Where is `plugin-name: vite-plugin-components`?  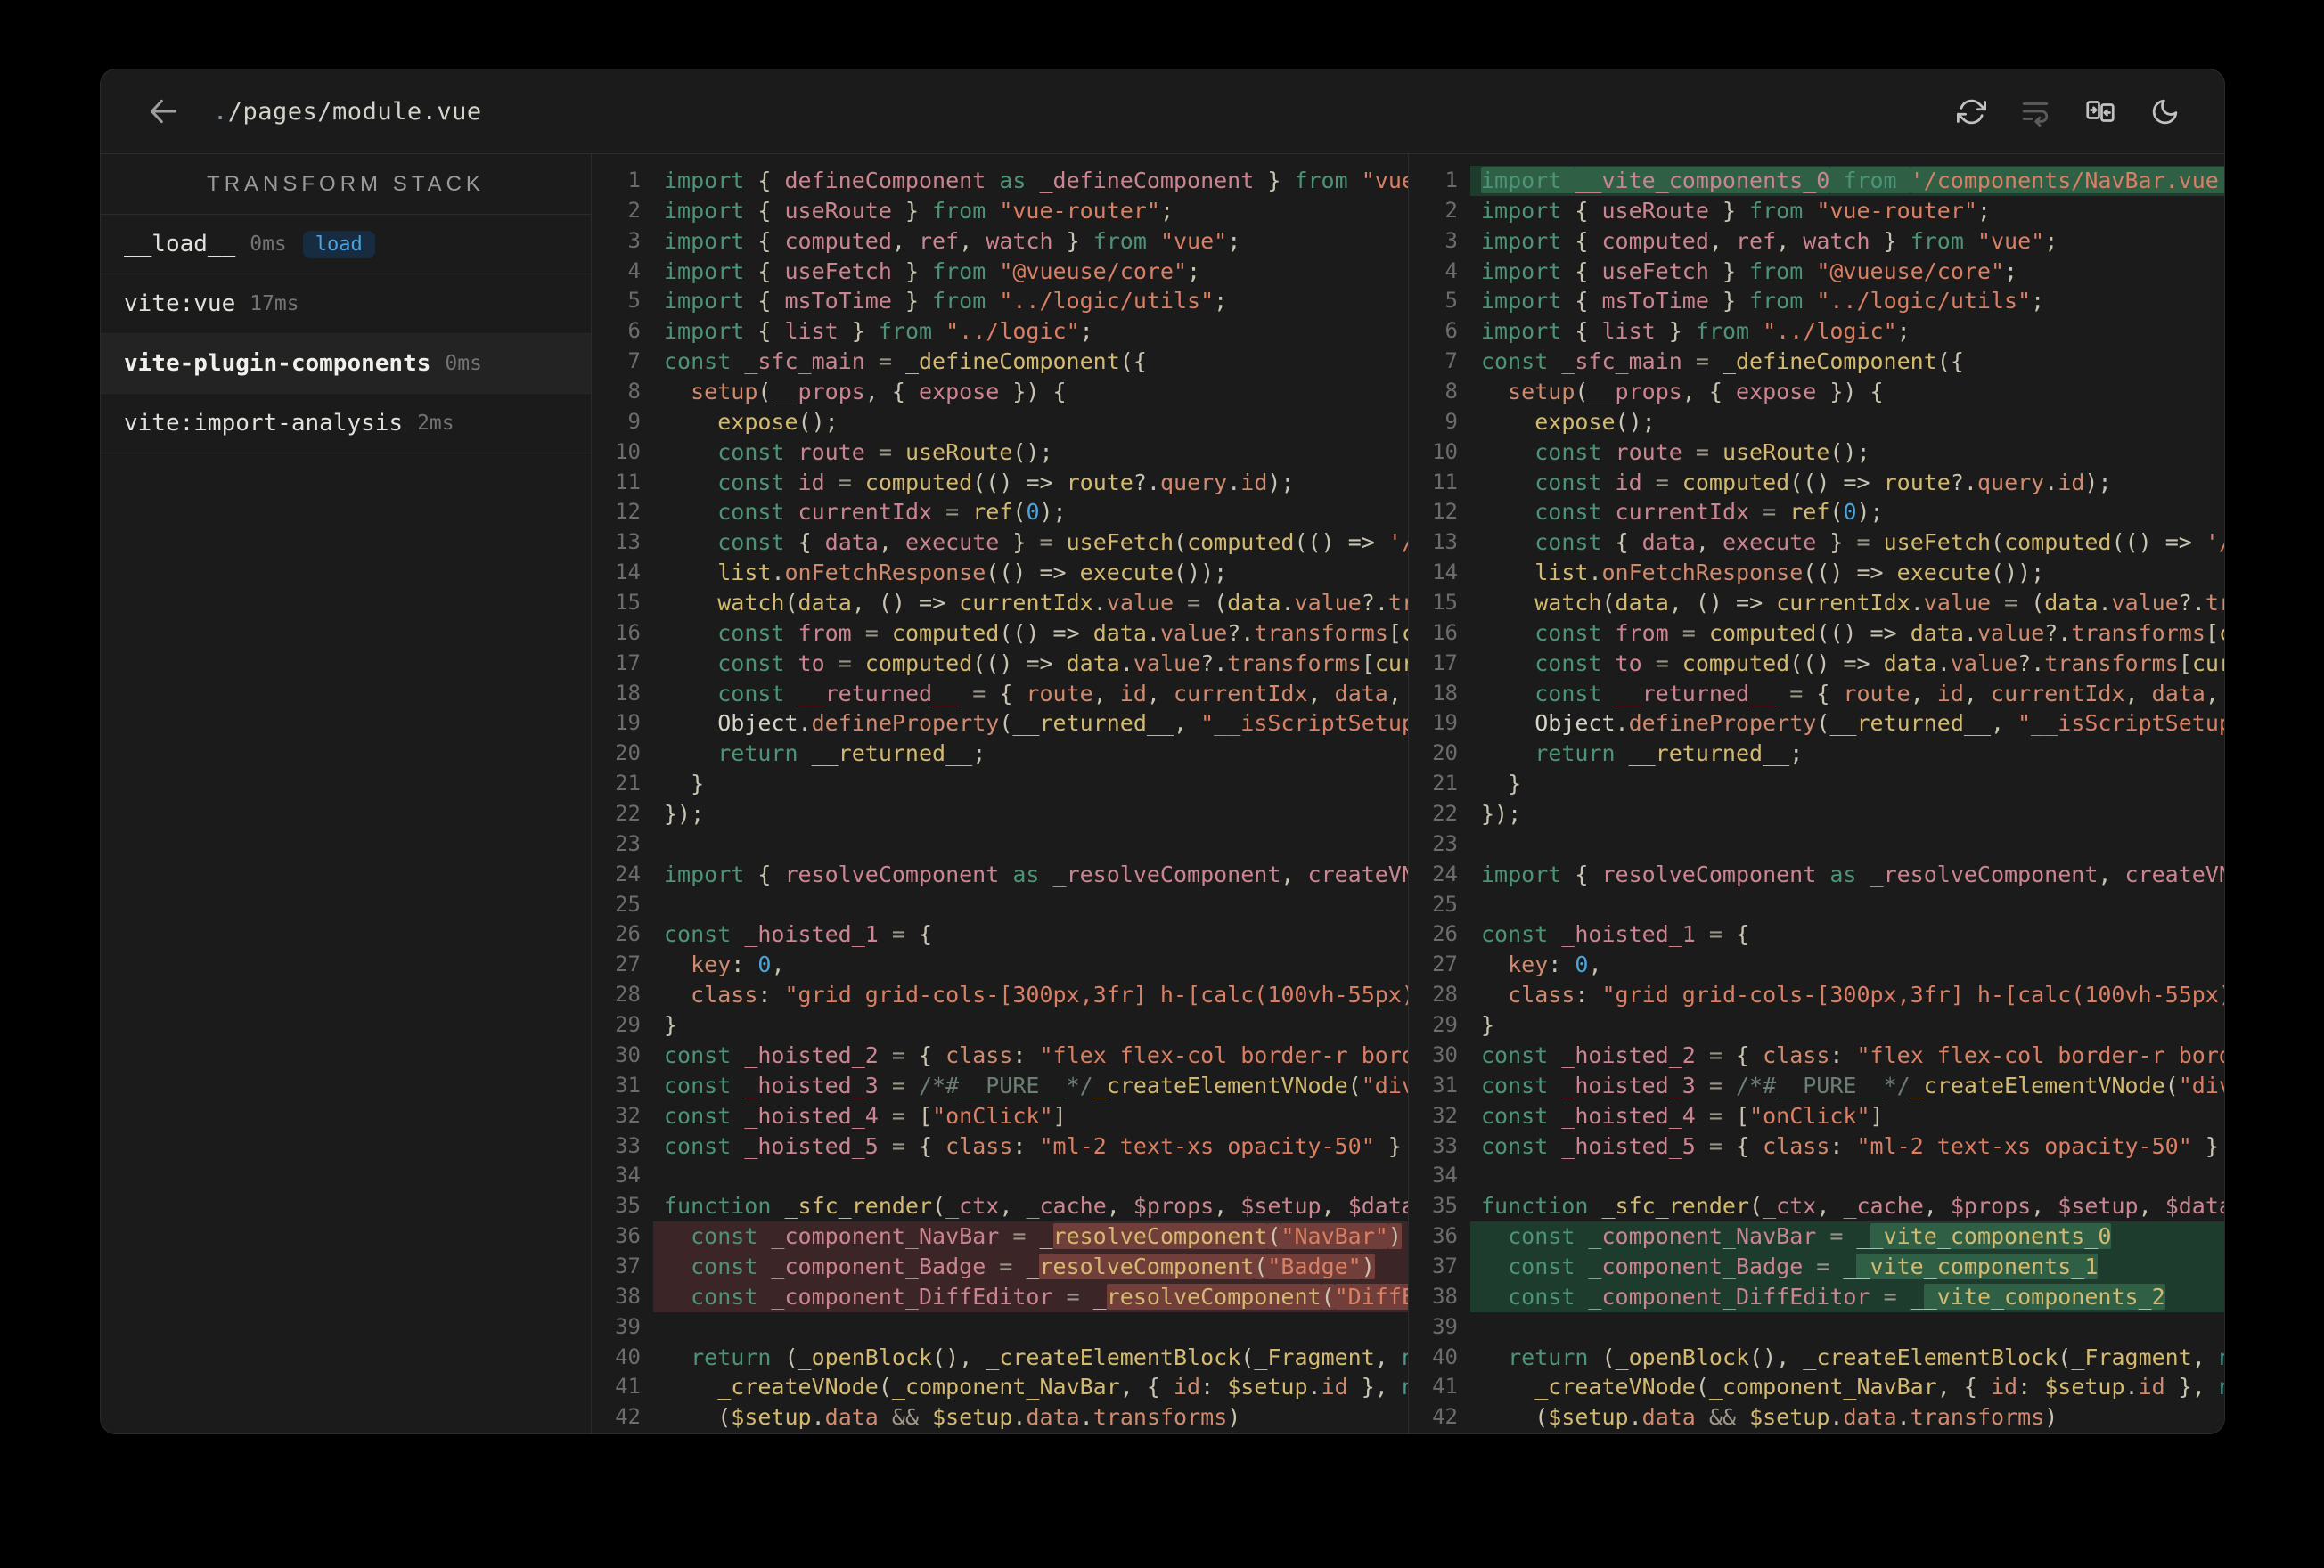
plugin-name: vite-plugin-components is located at coordinates (277, 363).